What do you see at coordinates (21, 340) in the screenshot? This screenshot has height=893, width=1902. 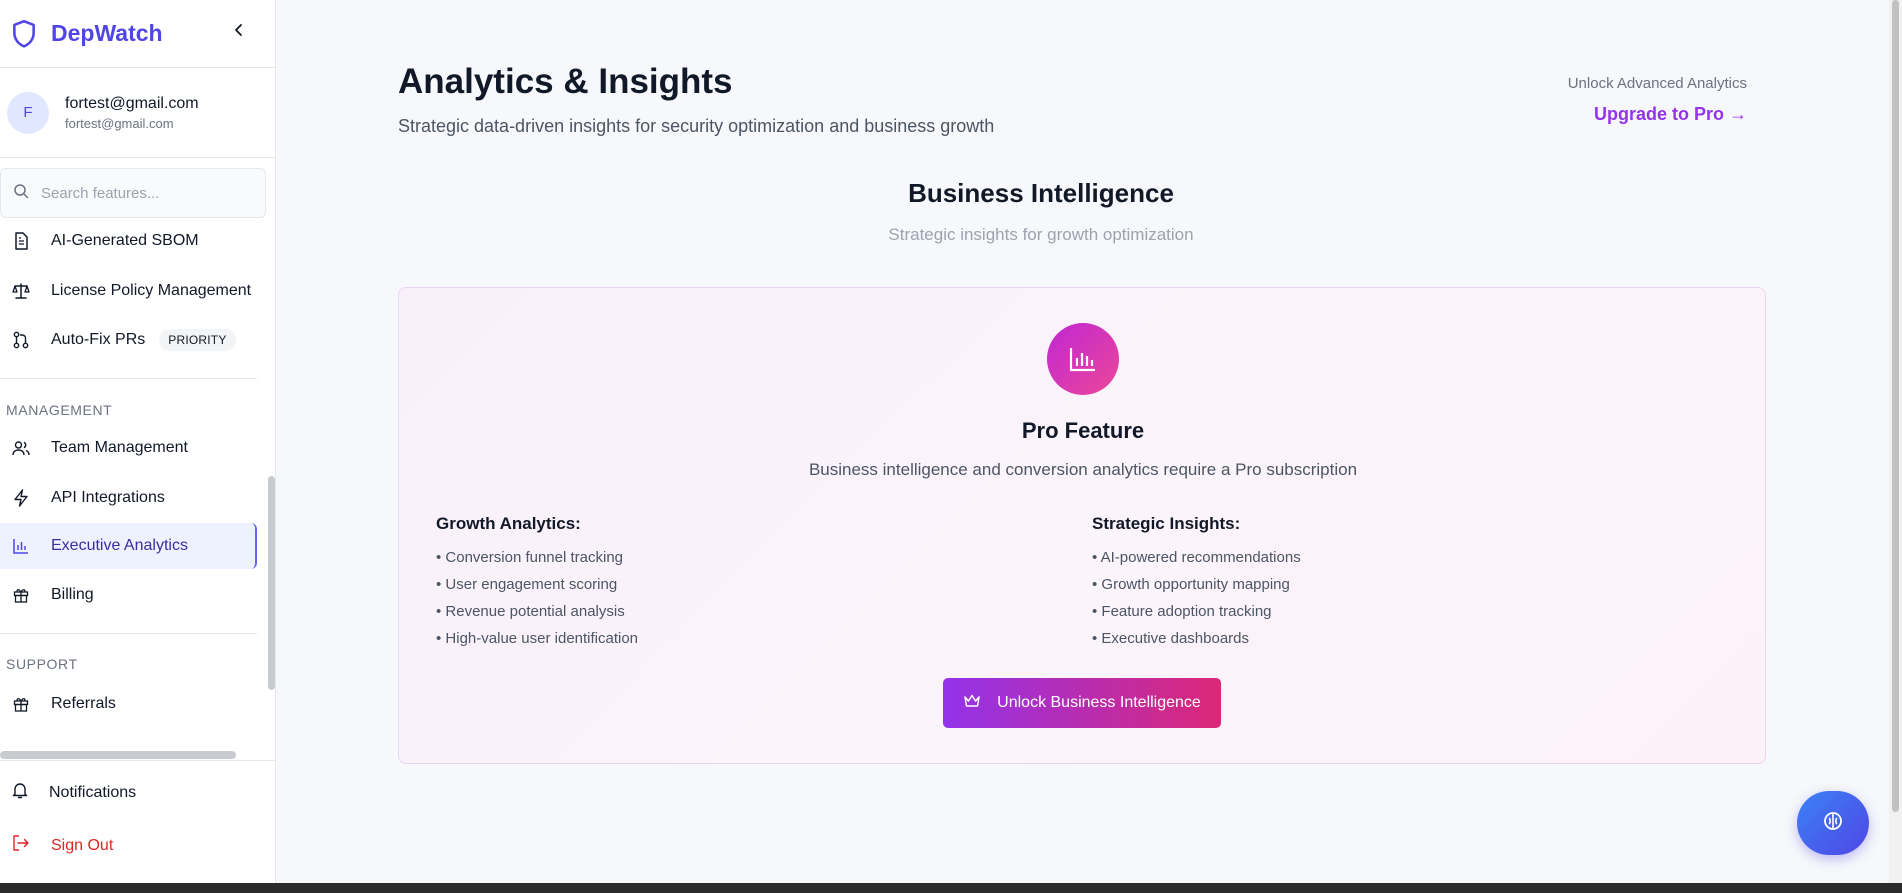 I see `git-pull-request-icon` at bounding box center [21, 340].